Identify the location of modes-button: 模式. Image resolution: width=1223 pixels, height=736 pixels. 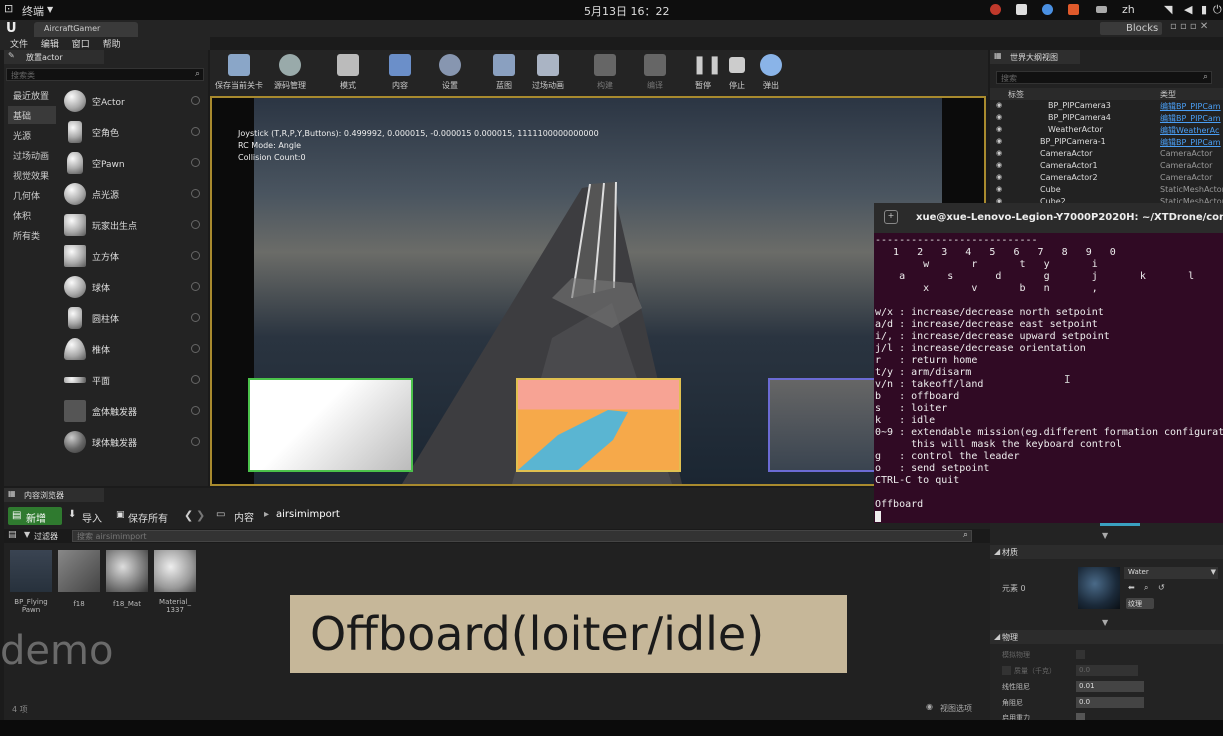
(348, 73).